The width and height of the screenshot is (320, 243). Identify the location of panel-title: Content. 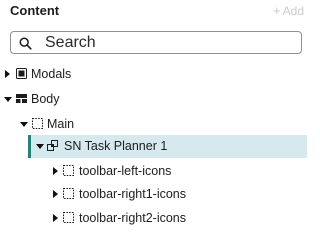
(35, 10).